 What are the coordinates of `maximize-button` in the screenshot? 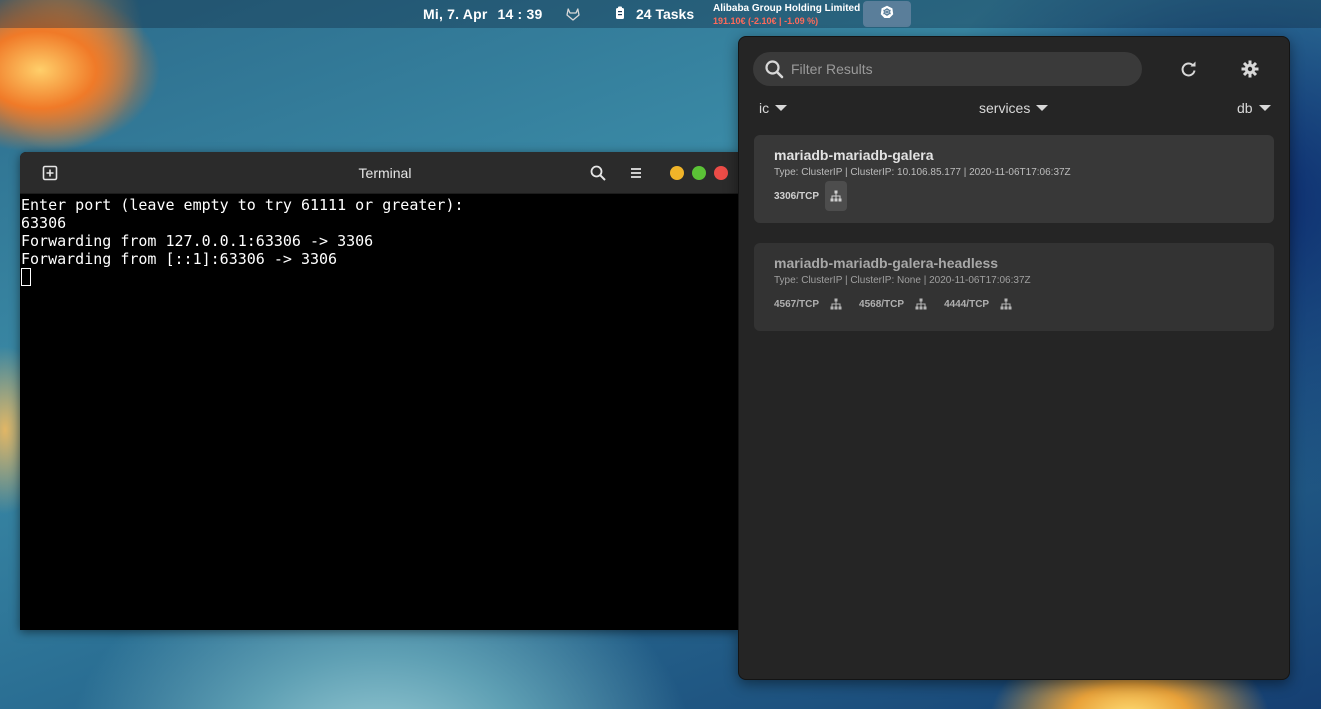 It's located at (699, 173).